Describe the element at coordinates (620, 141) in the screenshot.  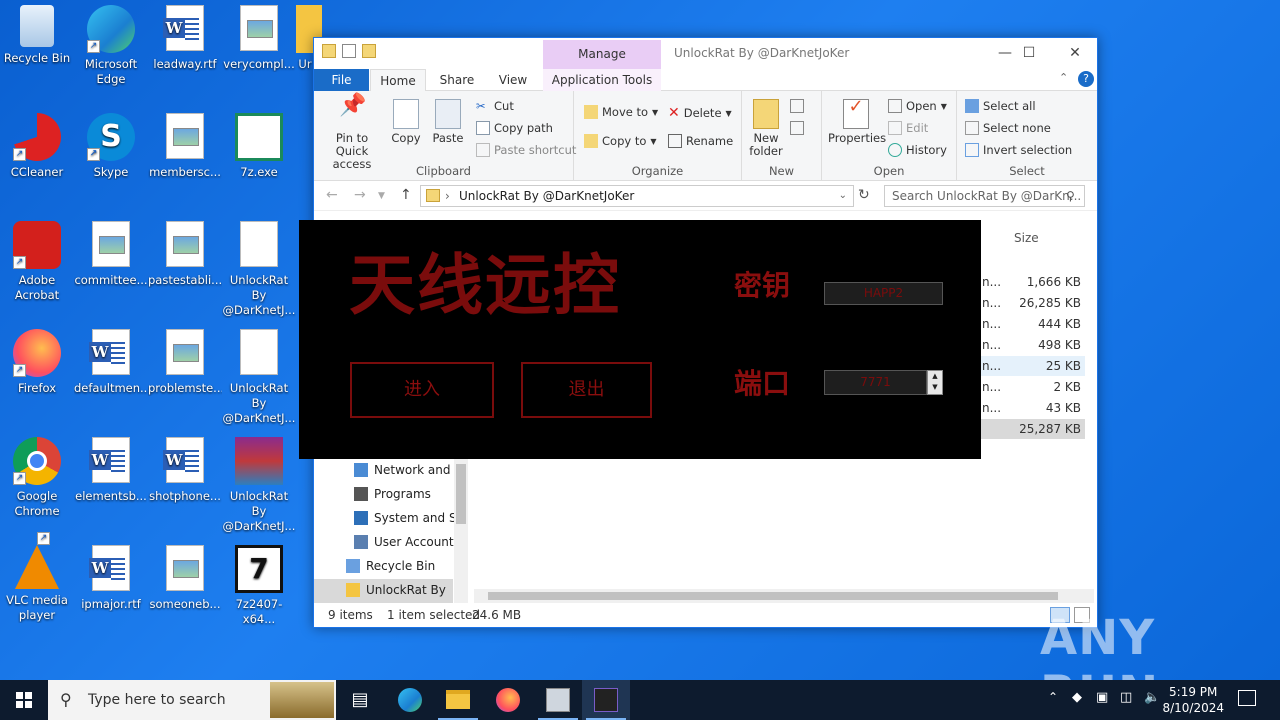
I see `copy-to-button: Copy to ▼` at that location.